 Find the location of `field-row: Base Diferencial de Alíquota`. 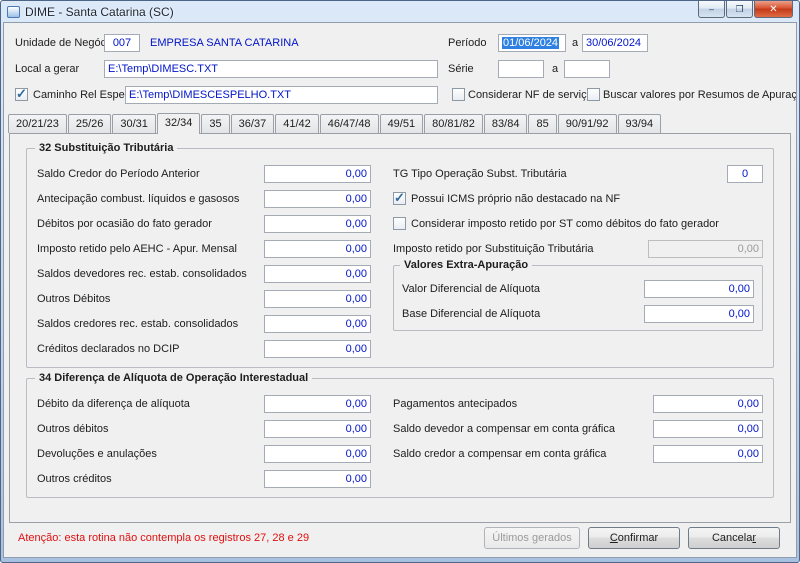

field-row: Base Diferencial de Alíquota is located at coordinates (578, 313).